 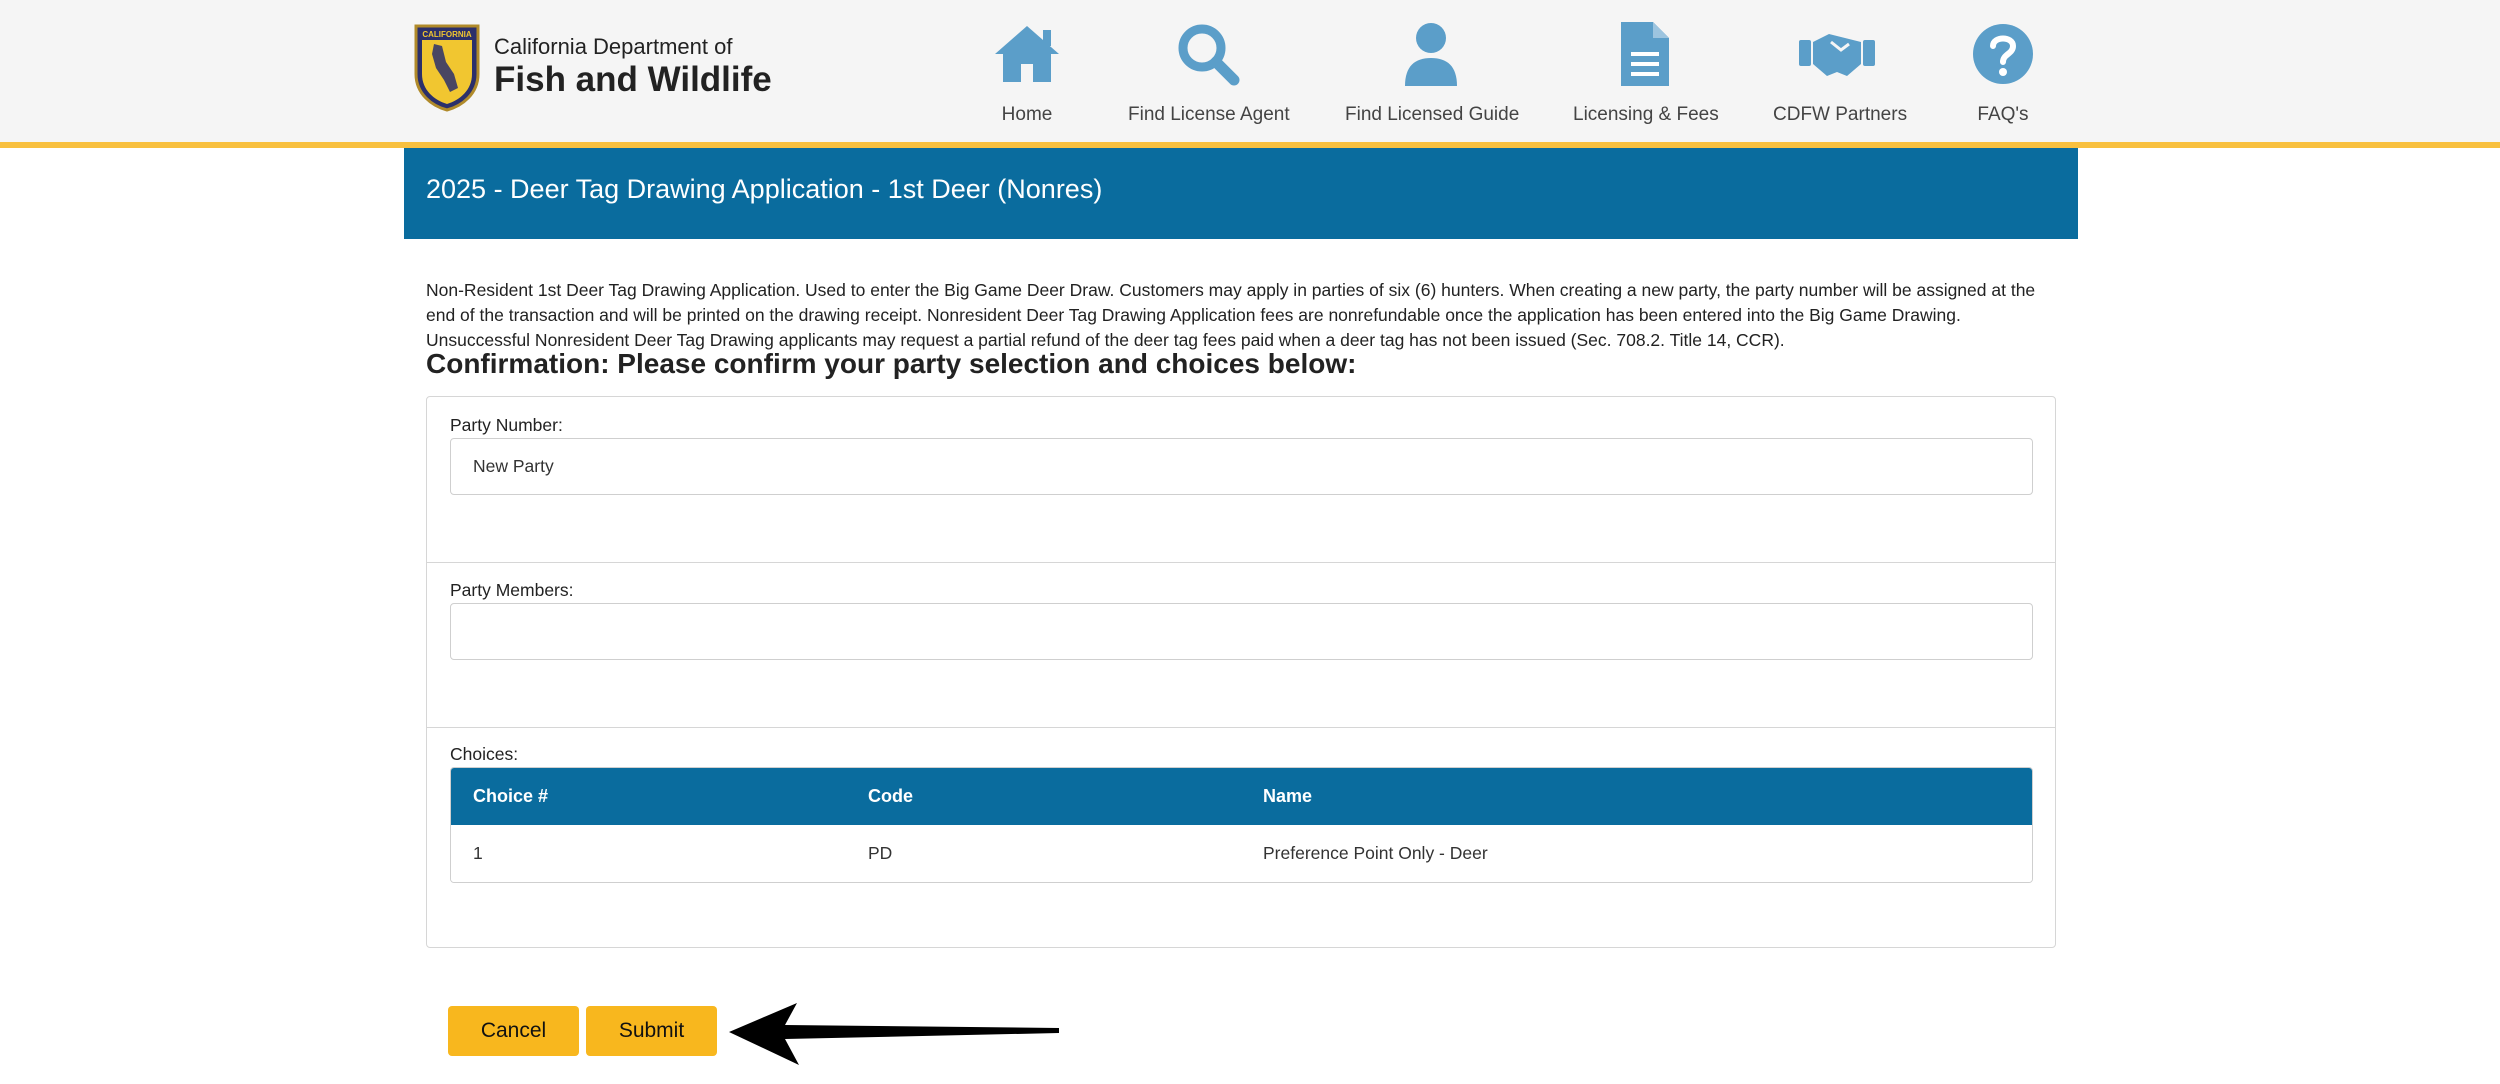 What do you see at coordinates (651, 1031) in the screenshot?
I see `submit-button: Submit` at bounding box center [651, 1031].